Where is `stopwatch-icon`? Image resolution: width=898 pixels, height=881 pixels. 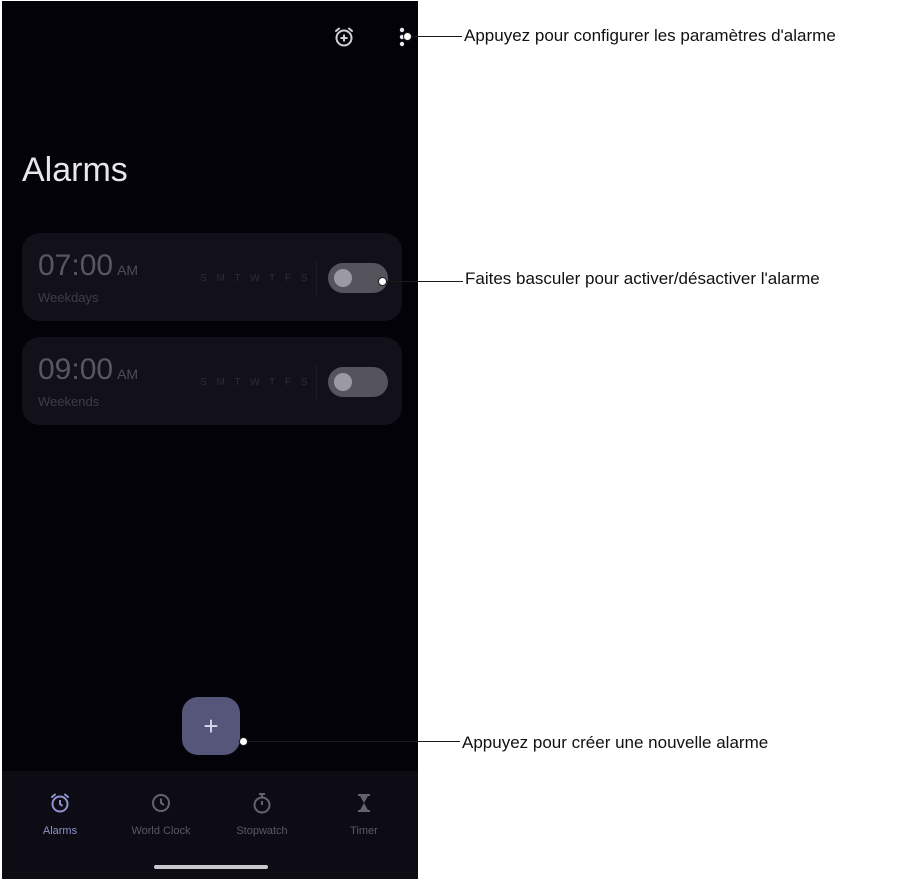
stopwatch-icon is located at coordinates (262, 803).